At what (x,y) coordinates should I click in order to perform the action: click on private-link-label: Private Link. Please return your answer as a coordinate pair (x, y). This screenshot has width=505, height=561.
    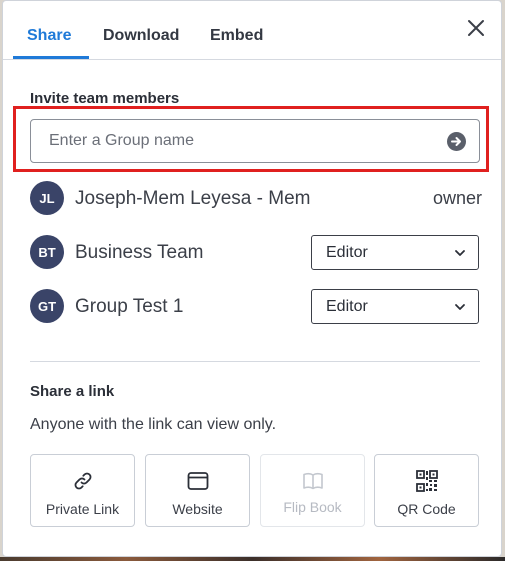
    Looking at the image, I should click on (82, 509).